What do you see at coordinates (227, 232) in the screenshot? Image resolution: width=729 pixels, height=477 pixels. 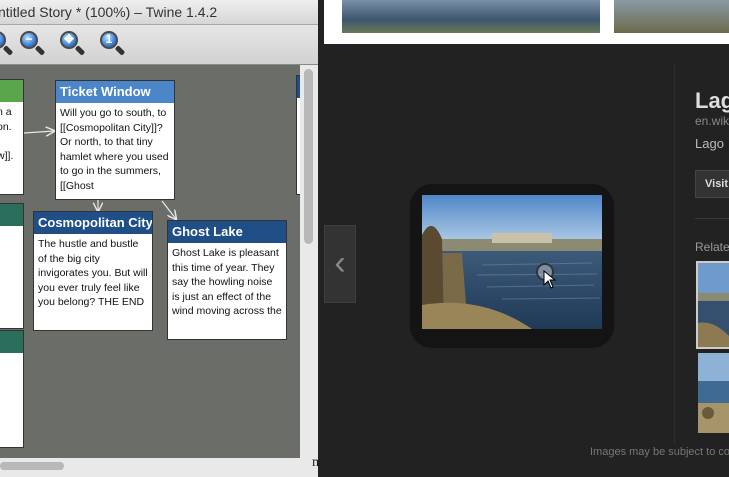 I see `passage-title: Ghost Lake` at bounding box center [227, 232].